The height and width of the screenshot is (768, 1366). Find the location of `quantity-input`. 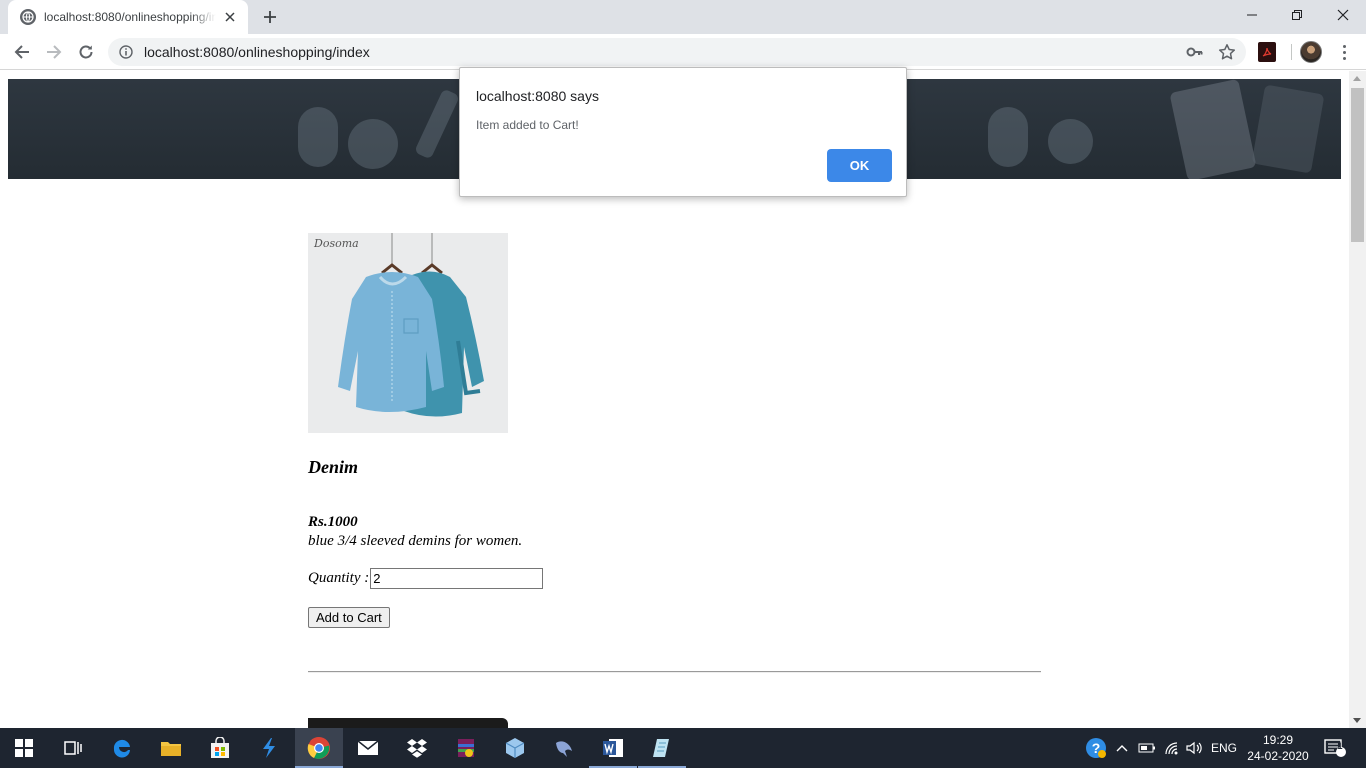

quantity-input is located at coordinates (457, 578).